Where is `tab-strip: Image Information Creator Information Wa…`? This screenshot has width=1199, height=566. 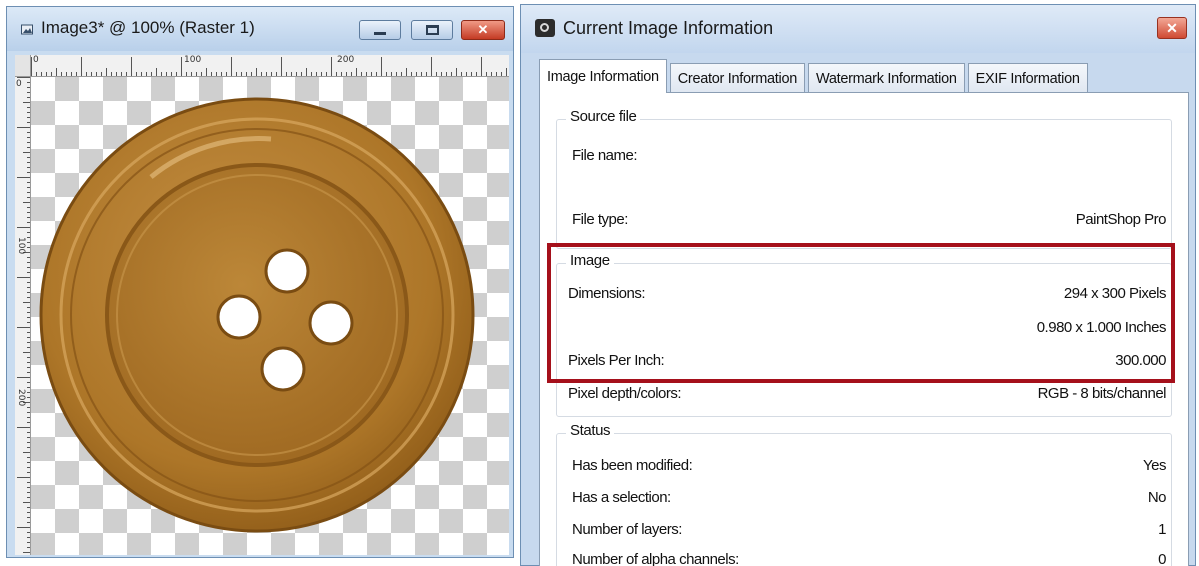
tab-strip: Image Information Creator Information Wa… is located at coordinates (815, 76).